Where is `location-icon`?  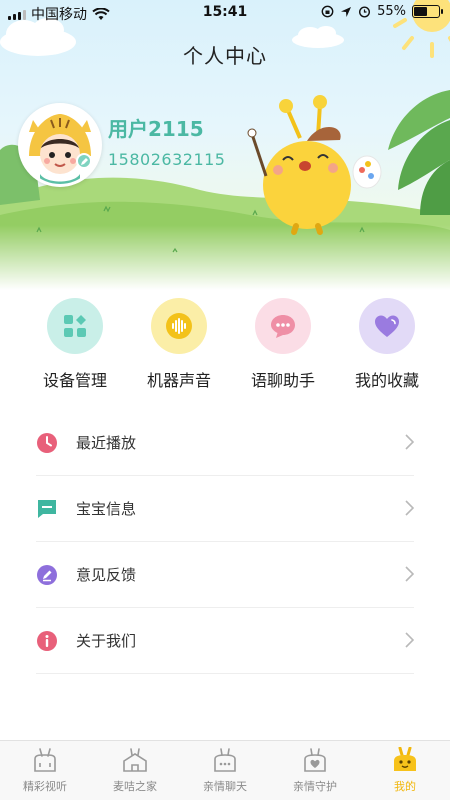 location-icon is located at coordinates (346, 11).